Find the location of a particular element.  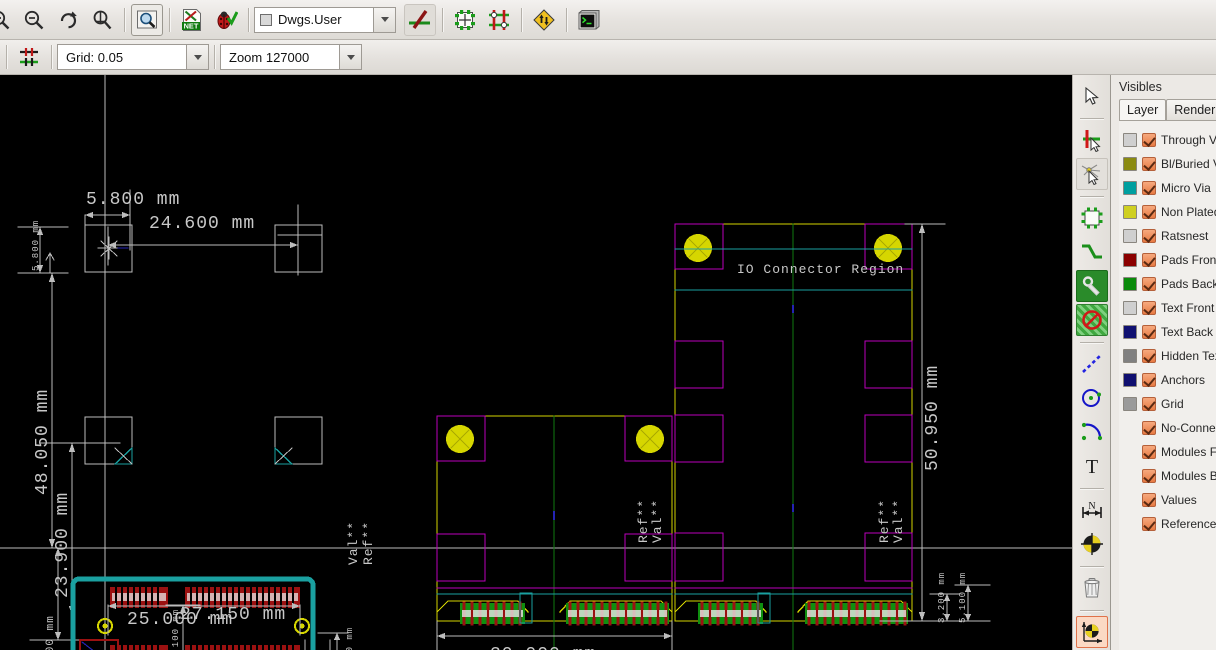

add-text-icon: T is located at coordinates (1092, 466).